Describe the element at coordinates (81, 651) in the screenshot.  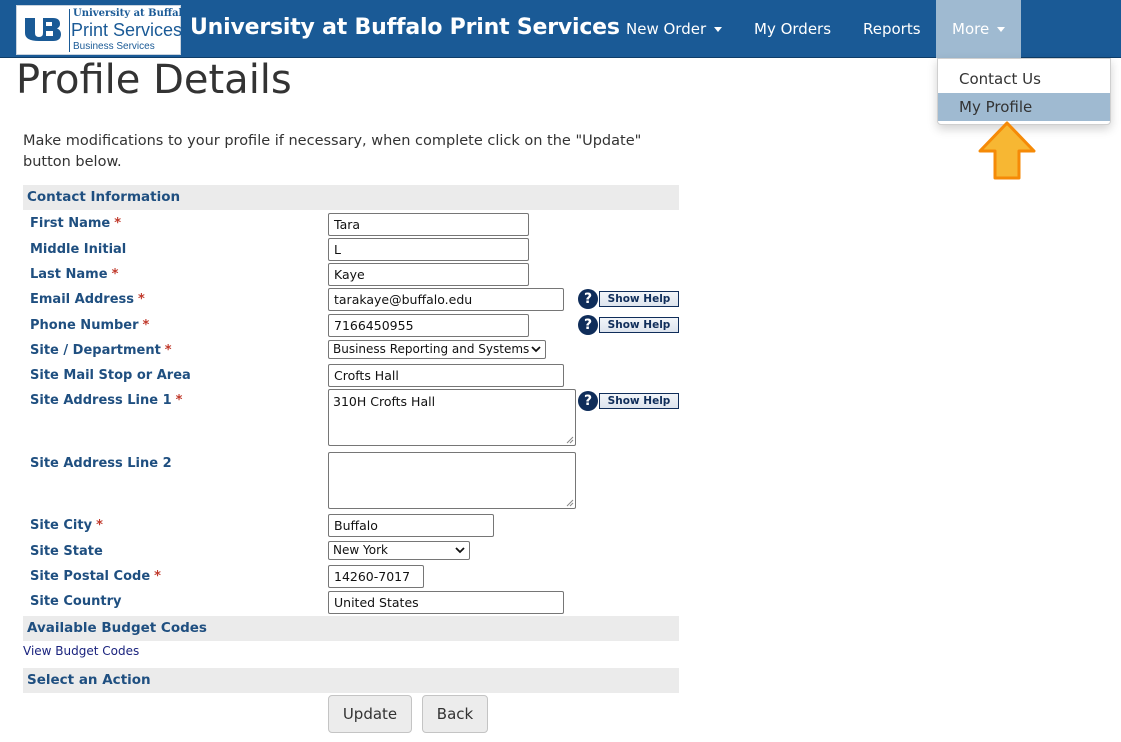
I see `view-budget-codes-link: View Budget Codes` at that location.